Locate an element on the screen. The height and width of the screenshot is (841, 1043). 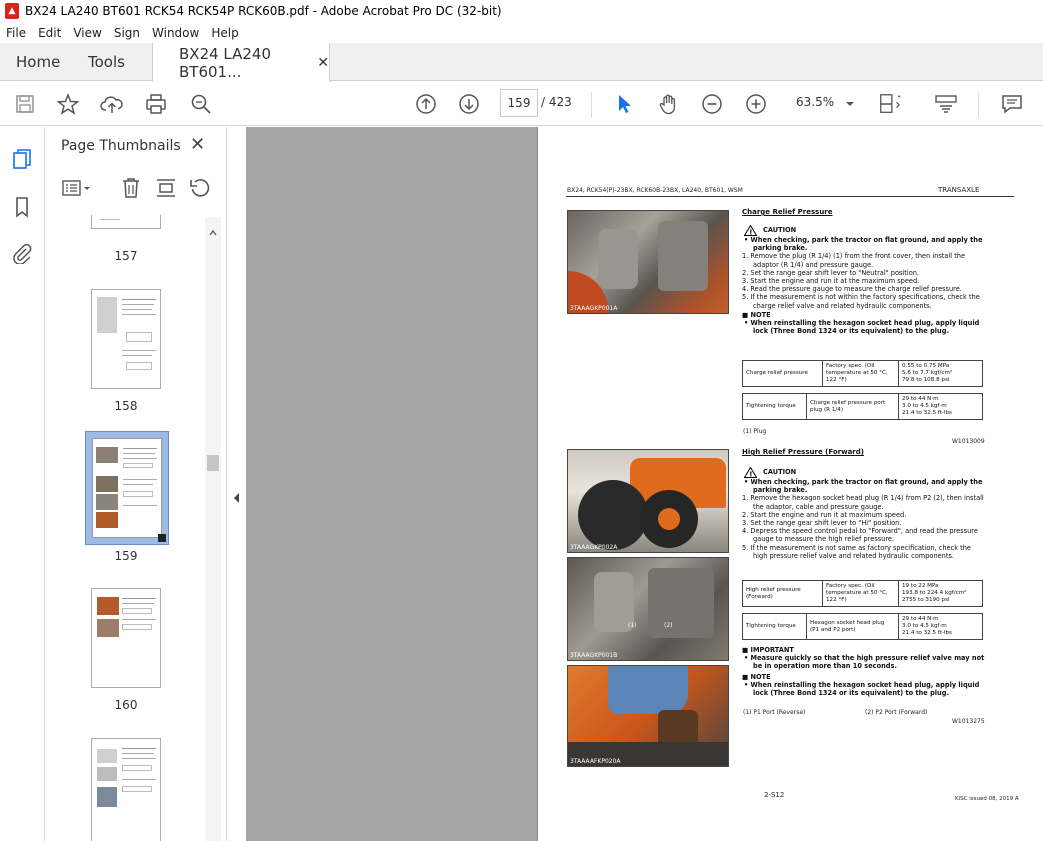
upload-icon is located at coordinates (112, 104).